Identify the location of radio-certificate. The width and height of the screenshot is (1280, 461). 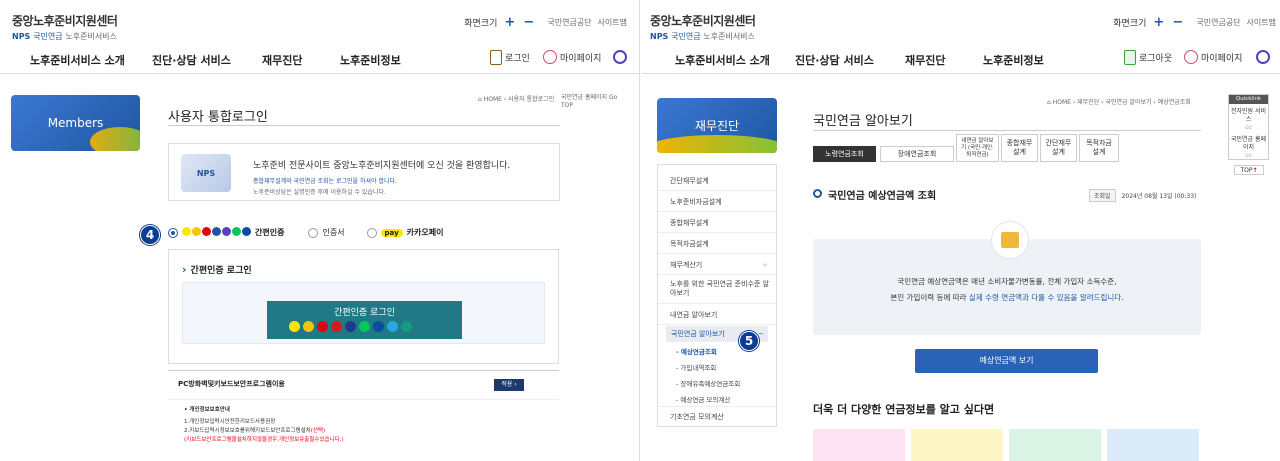
(313, 232).